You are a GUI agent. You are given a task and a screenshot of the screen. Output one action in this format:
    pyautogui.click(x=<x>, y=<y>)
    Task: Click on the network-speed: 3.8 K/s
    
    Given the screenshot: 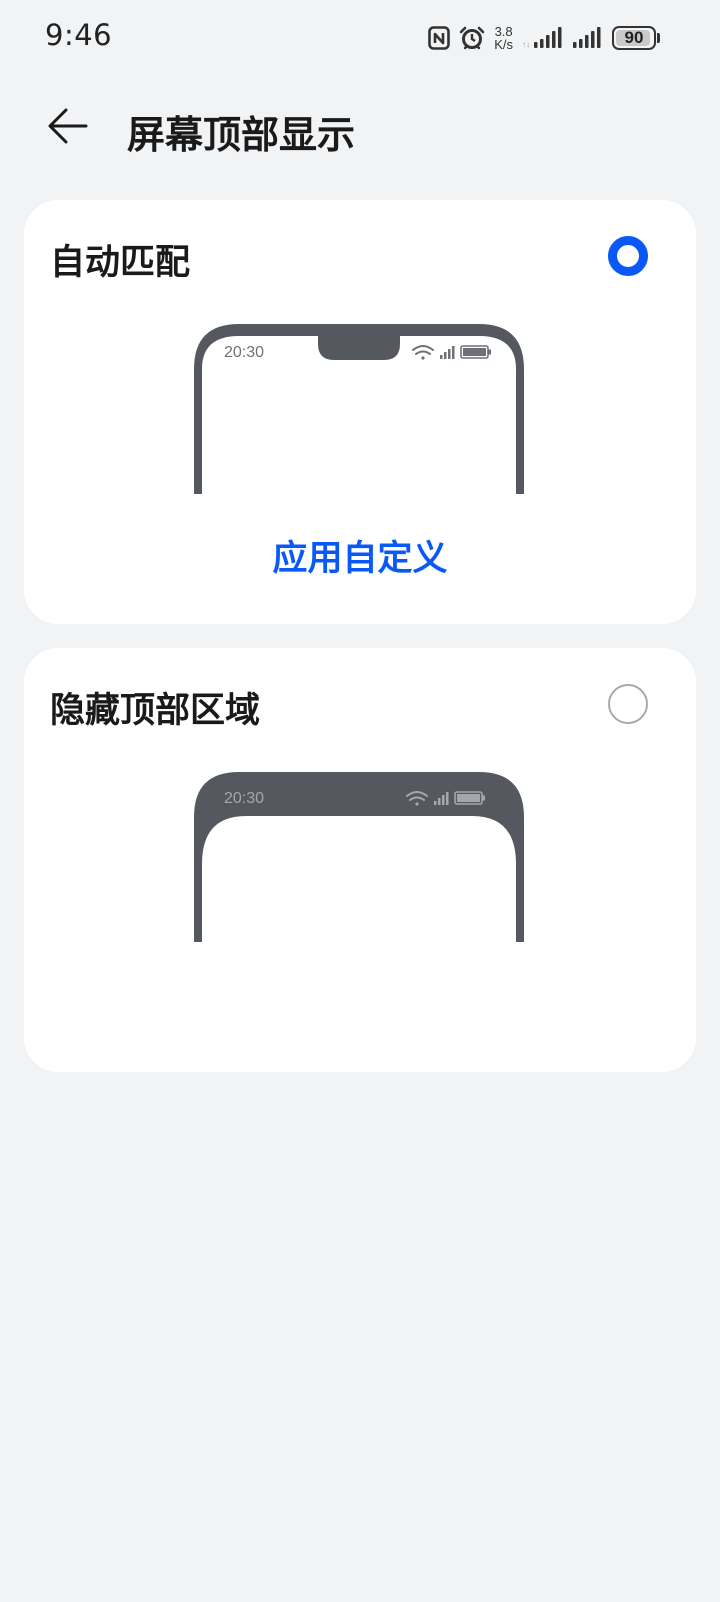 What is the action you would take?
    pyautogui.click(x=503, y=38)
    